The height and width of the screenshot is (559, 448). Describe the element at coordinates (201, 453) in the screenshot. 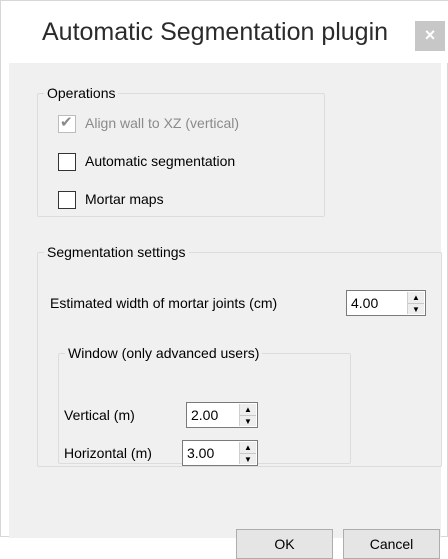

I see `horizontal-value: 3.00` at that location.